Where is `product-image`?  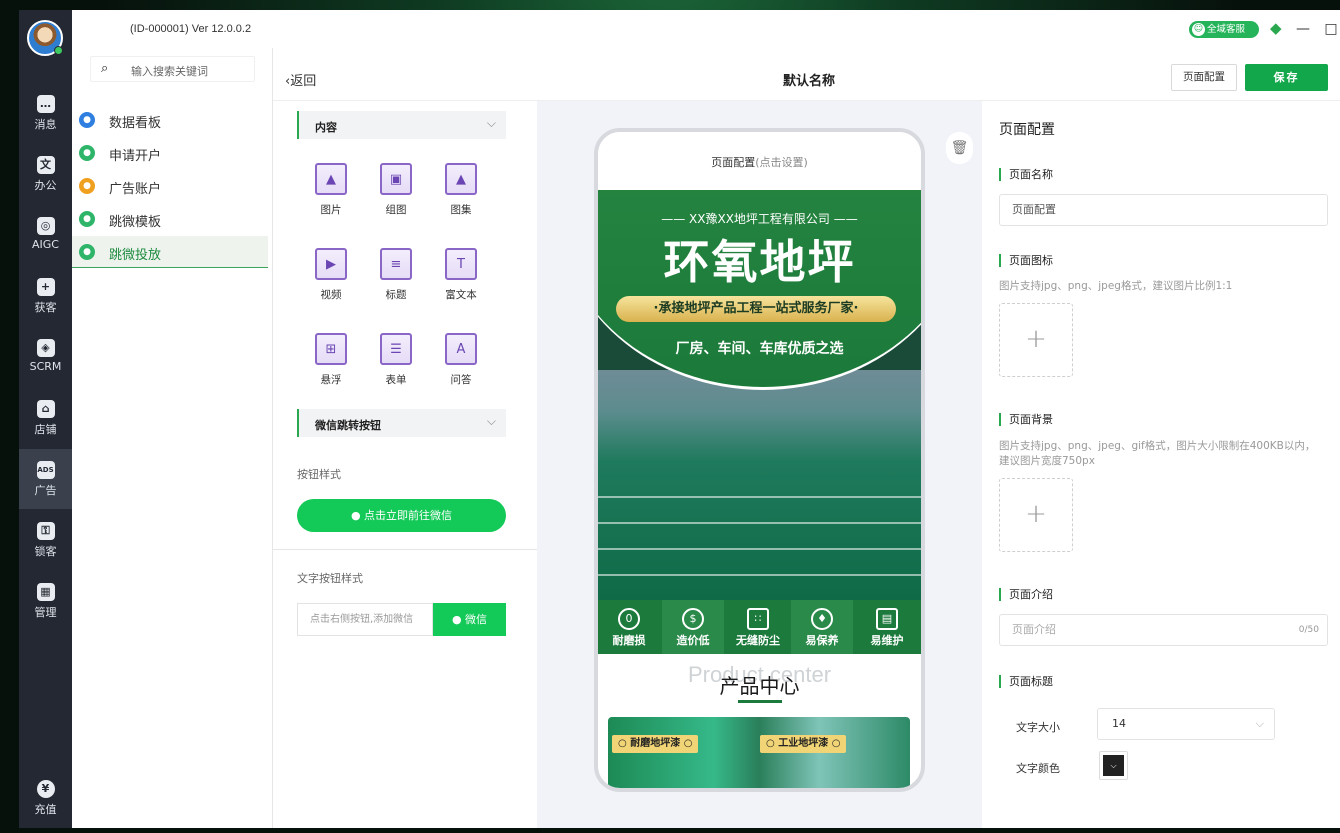 product-image is located at coordinates (759, 752).